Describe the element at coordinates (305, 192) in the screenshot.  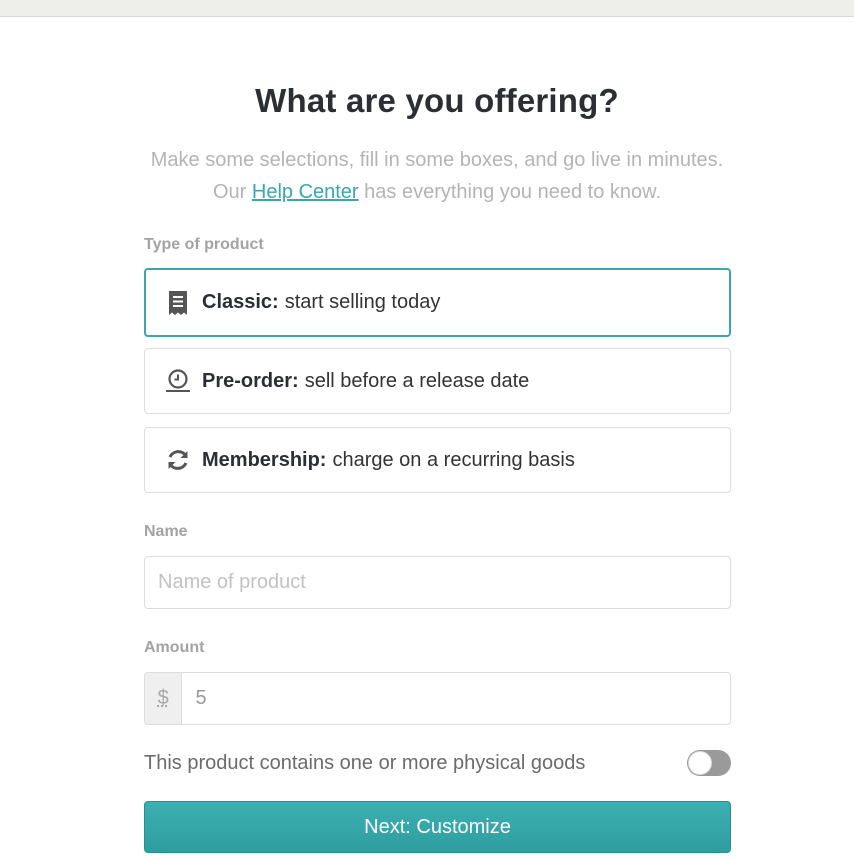
I see `help-center-link: Help Center` at that location.